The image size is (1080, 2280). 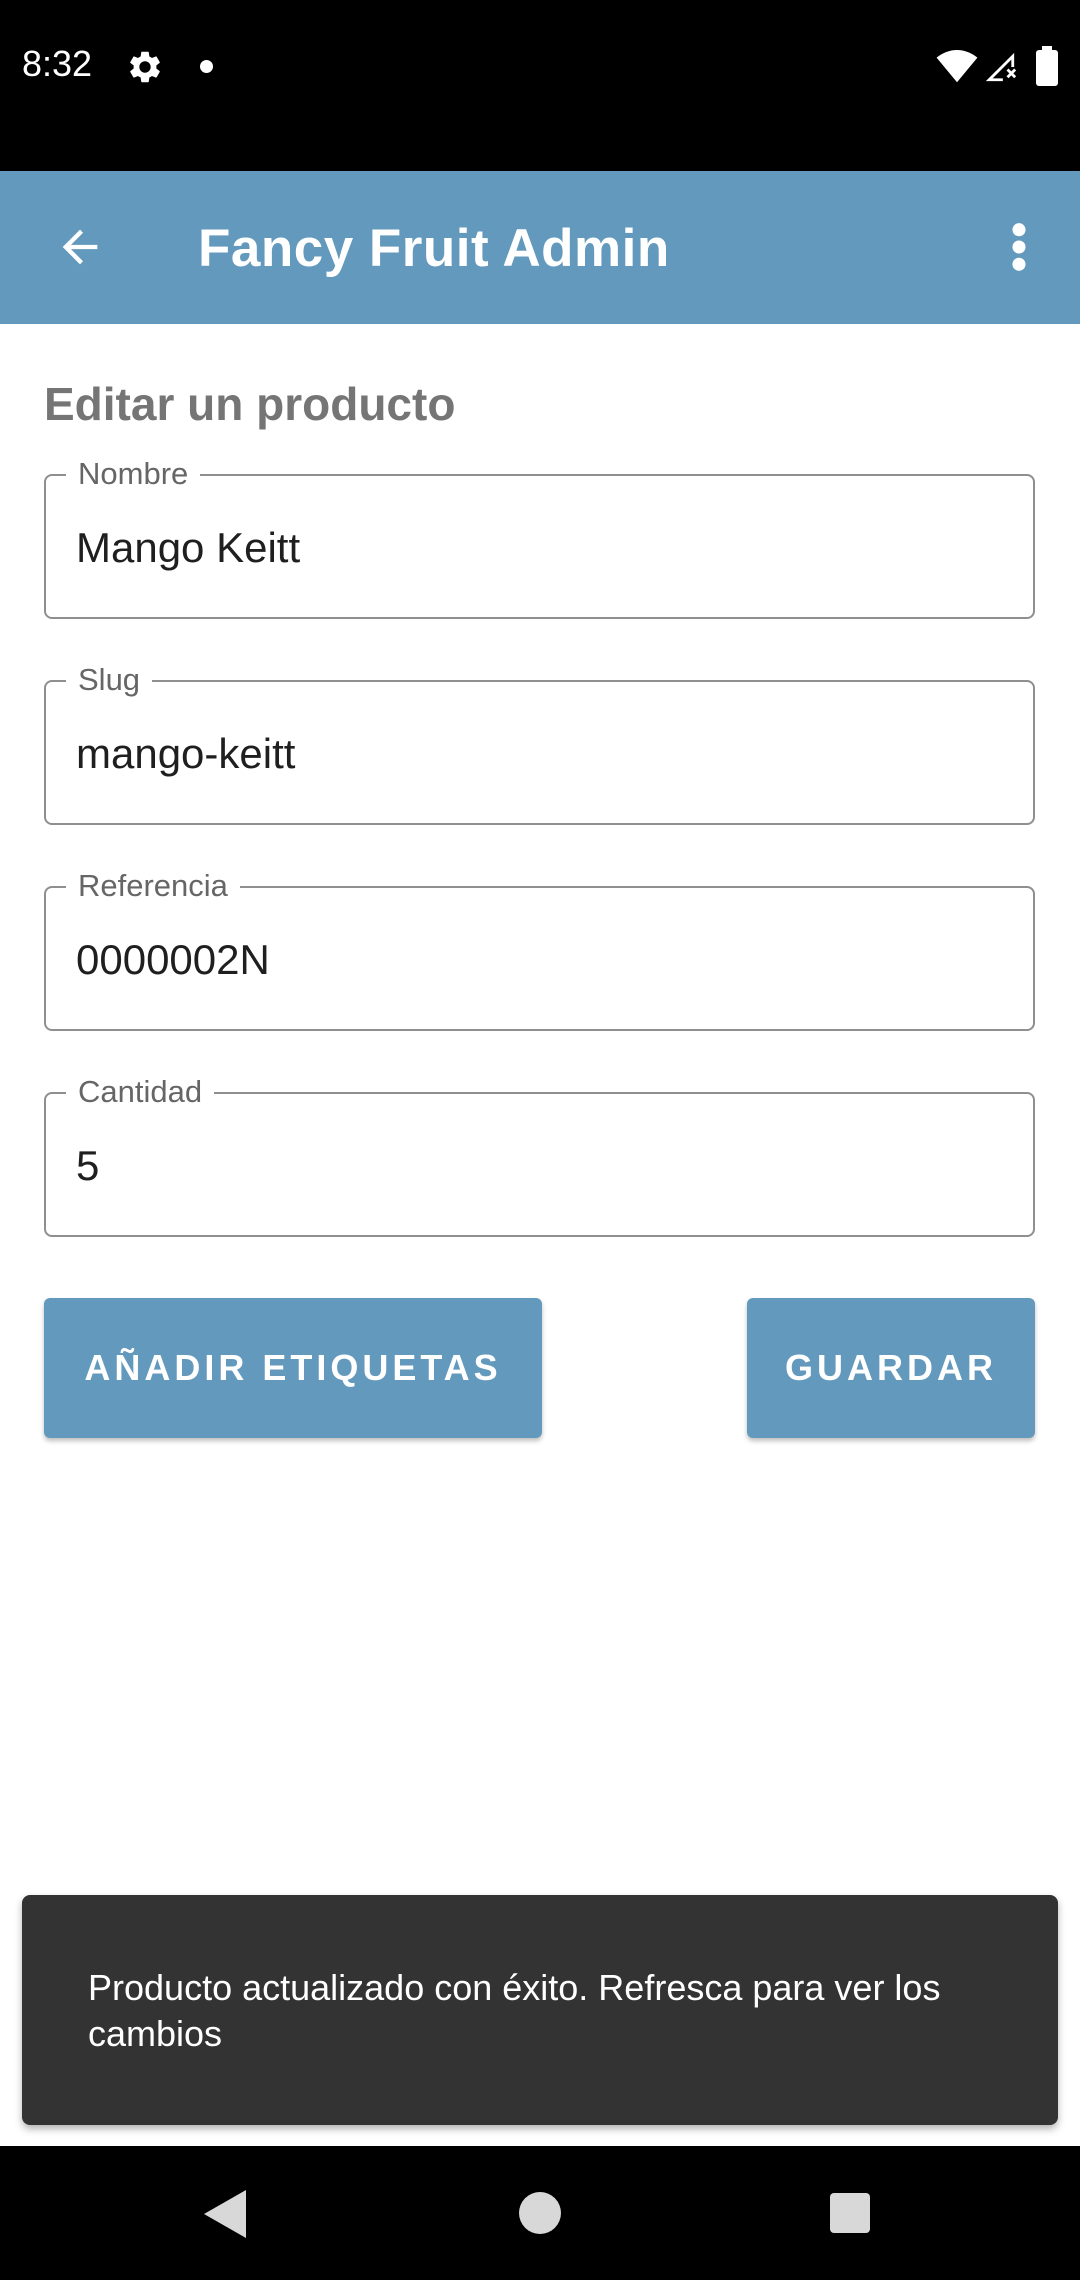 I want to click on signal-icon, so click(x=1001, y=67).